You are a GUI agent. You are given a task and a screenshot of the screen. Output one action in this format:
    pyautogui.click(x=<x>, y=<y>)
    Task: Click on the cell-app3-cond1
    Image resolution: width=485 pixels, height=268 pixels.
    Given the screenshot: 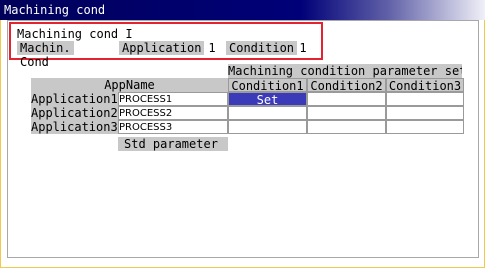 What is the action you would take?
    pyautogui.click(x=267, y=127)
    